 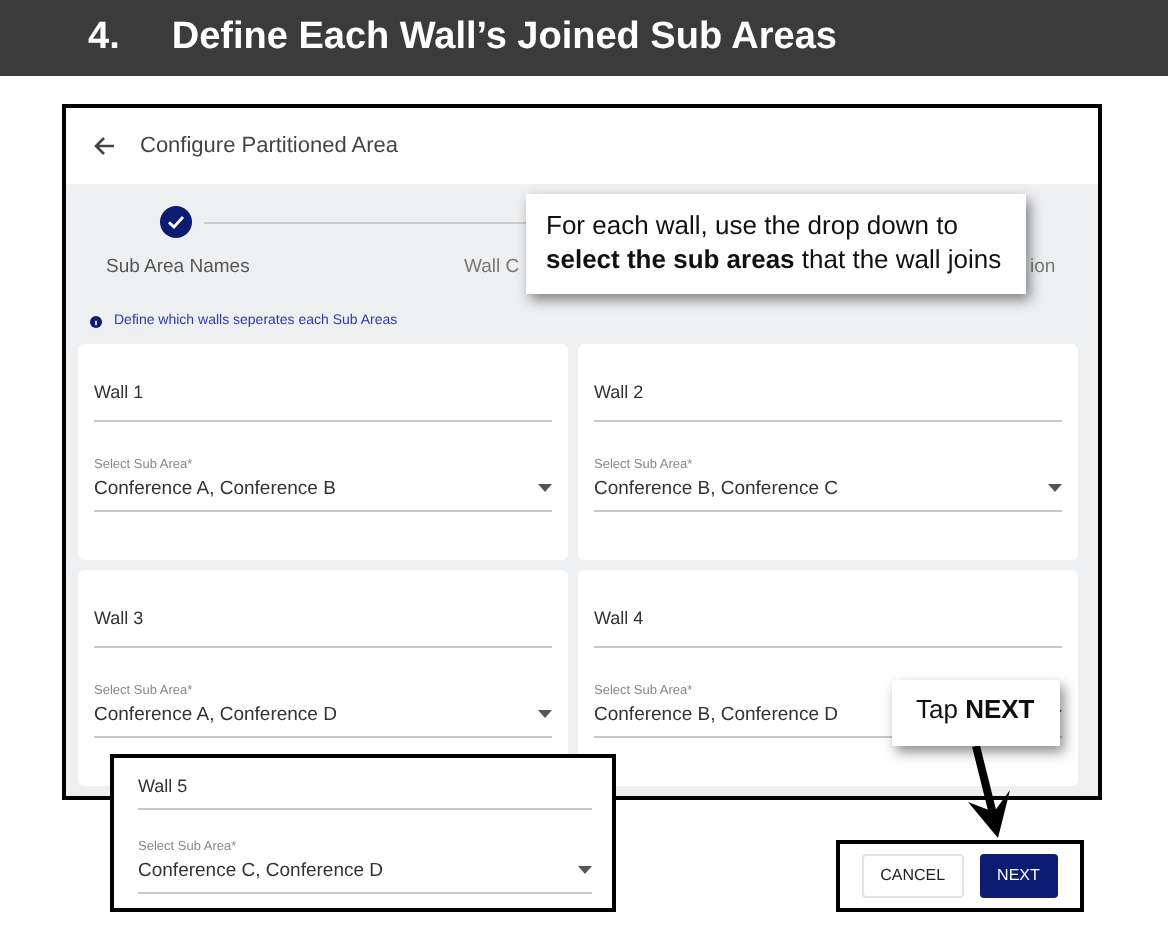 What do you see at coordinates (716, 489) in the screenshot?
I see `select-value: Conference B, Conference C` at bounding box center [716, 489].